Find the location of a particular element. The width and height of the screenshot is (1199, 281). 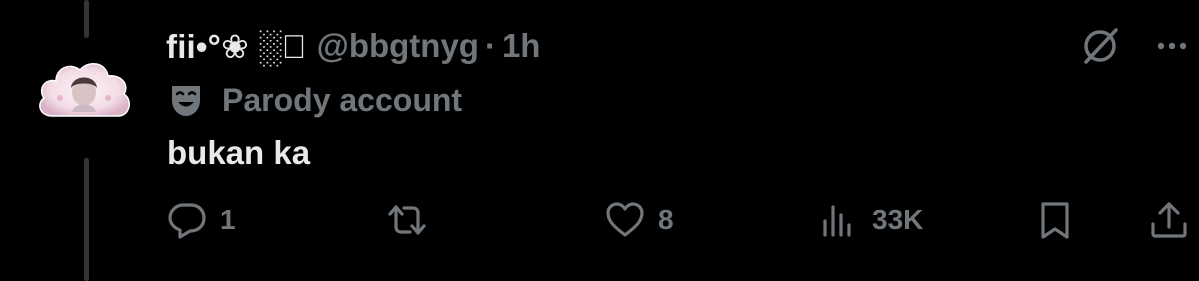

avatar is located at coordinates (84, 91).